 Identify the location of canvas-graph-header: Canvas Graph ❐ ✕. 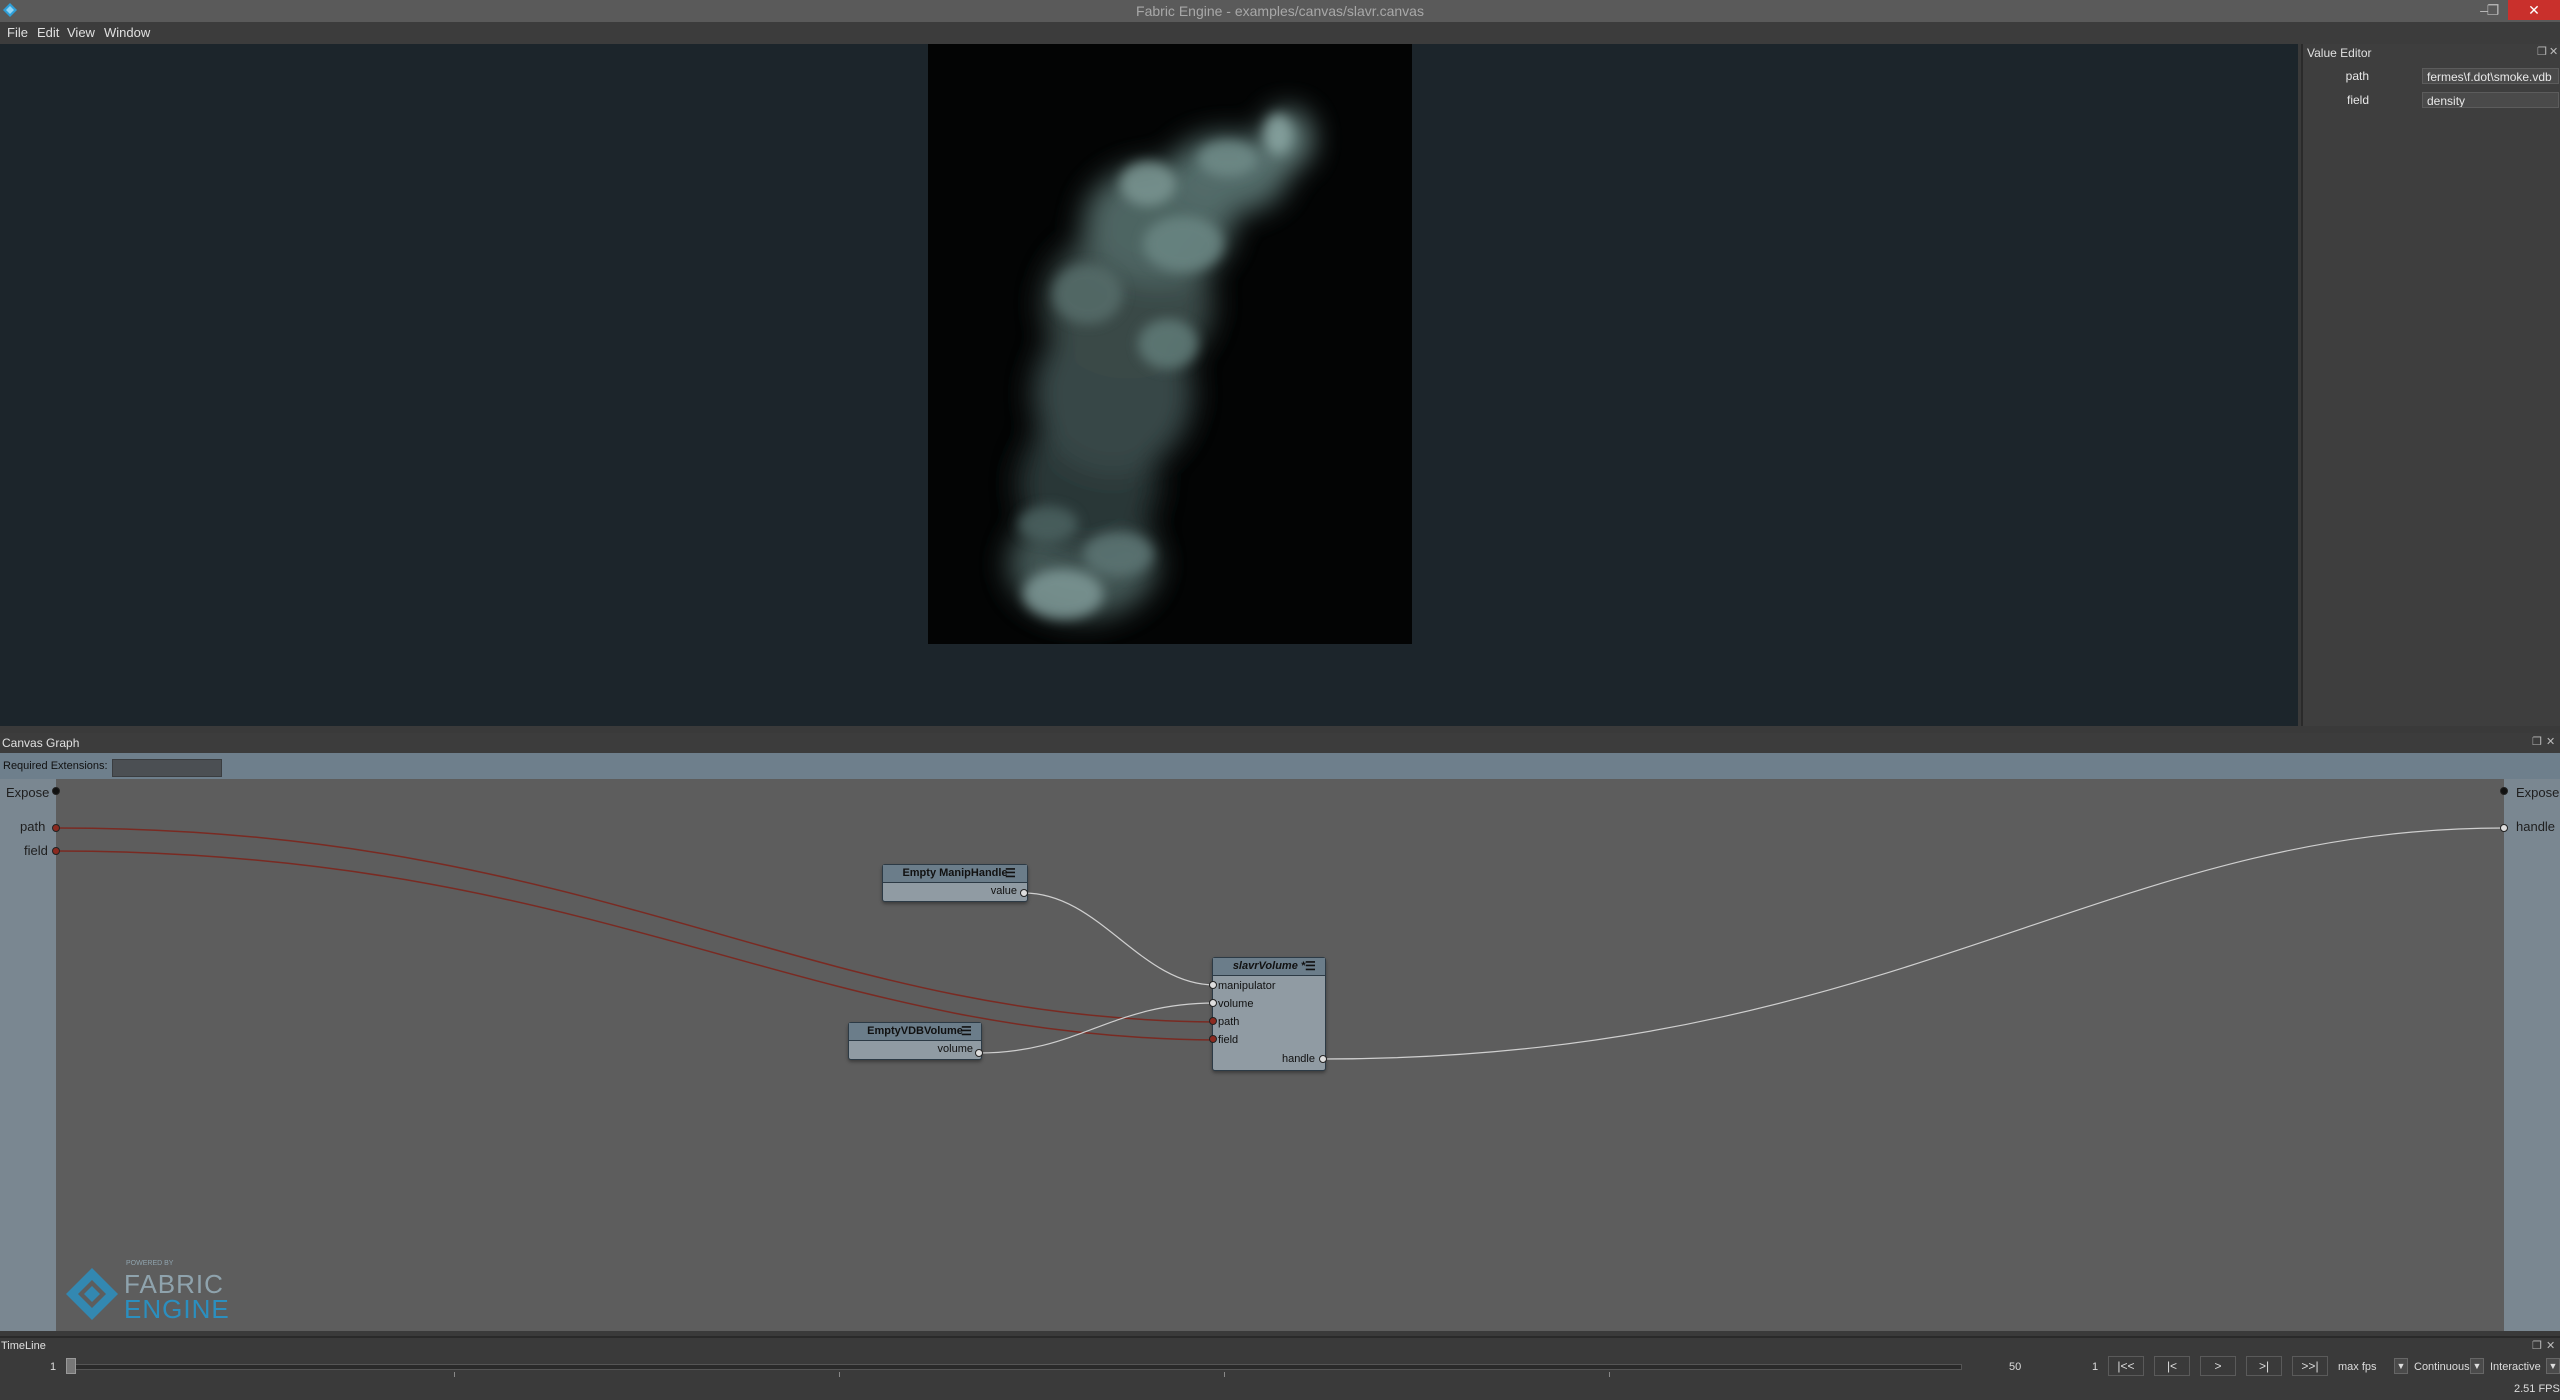
(1280, 743).